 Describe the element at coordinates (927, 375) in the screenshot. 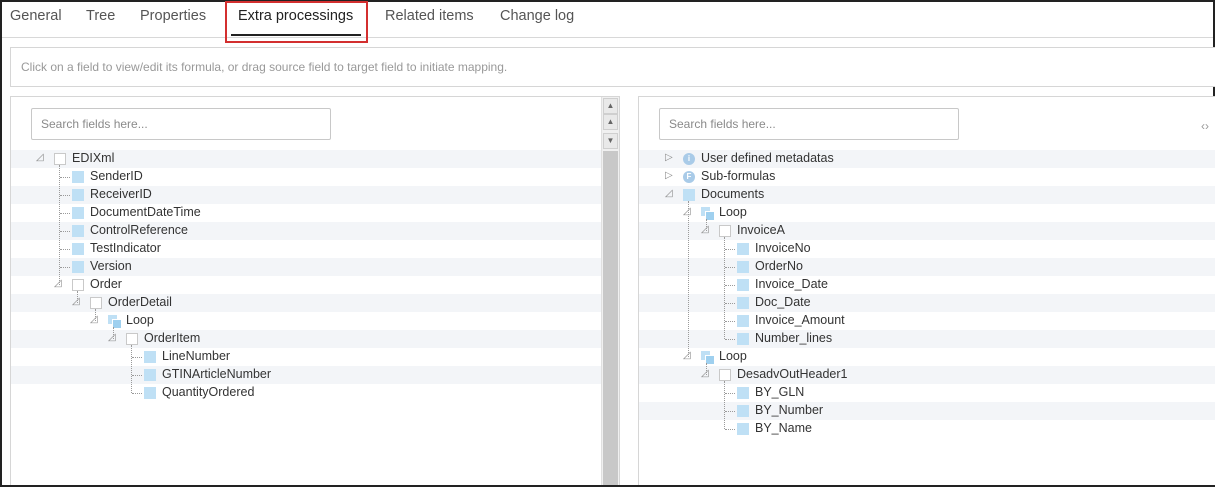

I see `tree-row: ◿ DesadvOutHeader1` at that location.